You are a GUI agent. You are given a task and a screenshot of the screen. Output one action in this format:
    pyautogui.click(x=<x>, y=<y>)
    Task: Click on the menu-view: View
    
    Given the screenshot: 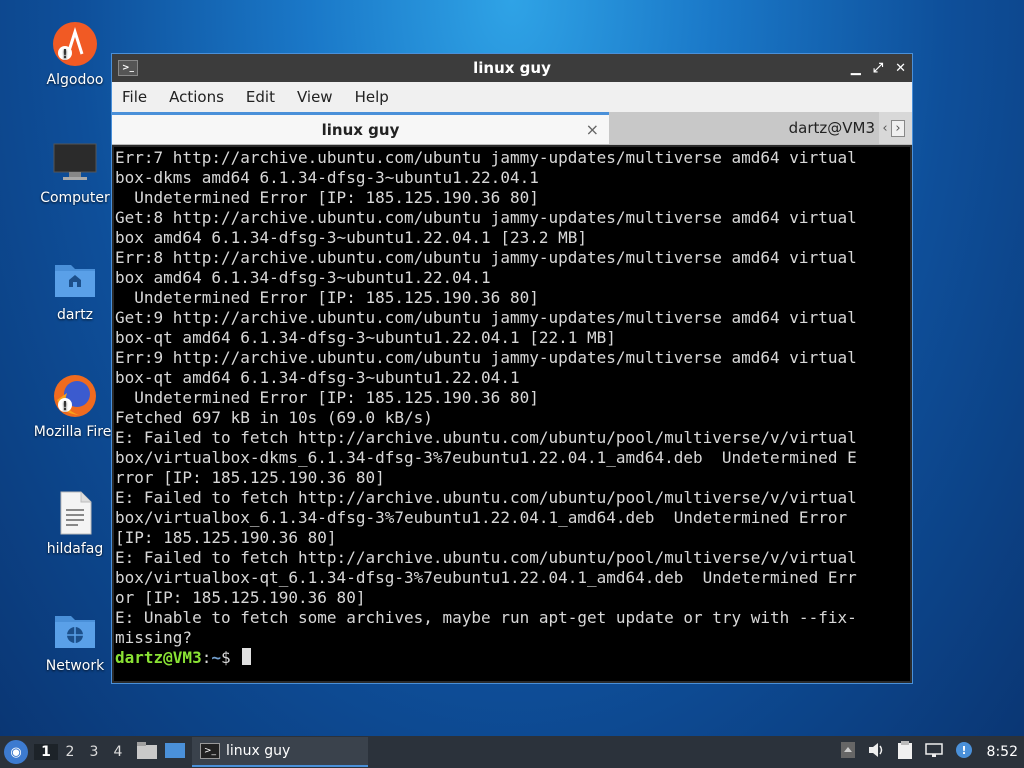 What is the action you would take?
    pyautogui.click(x=315, y=97)
    